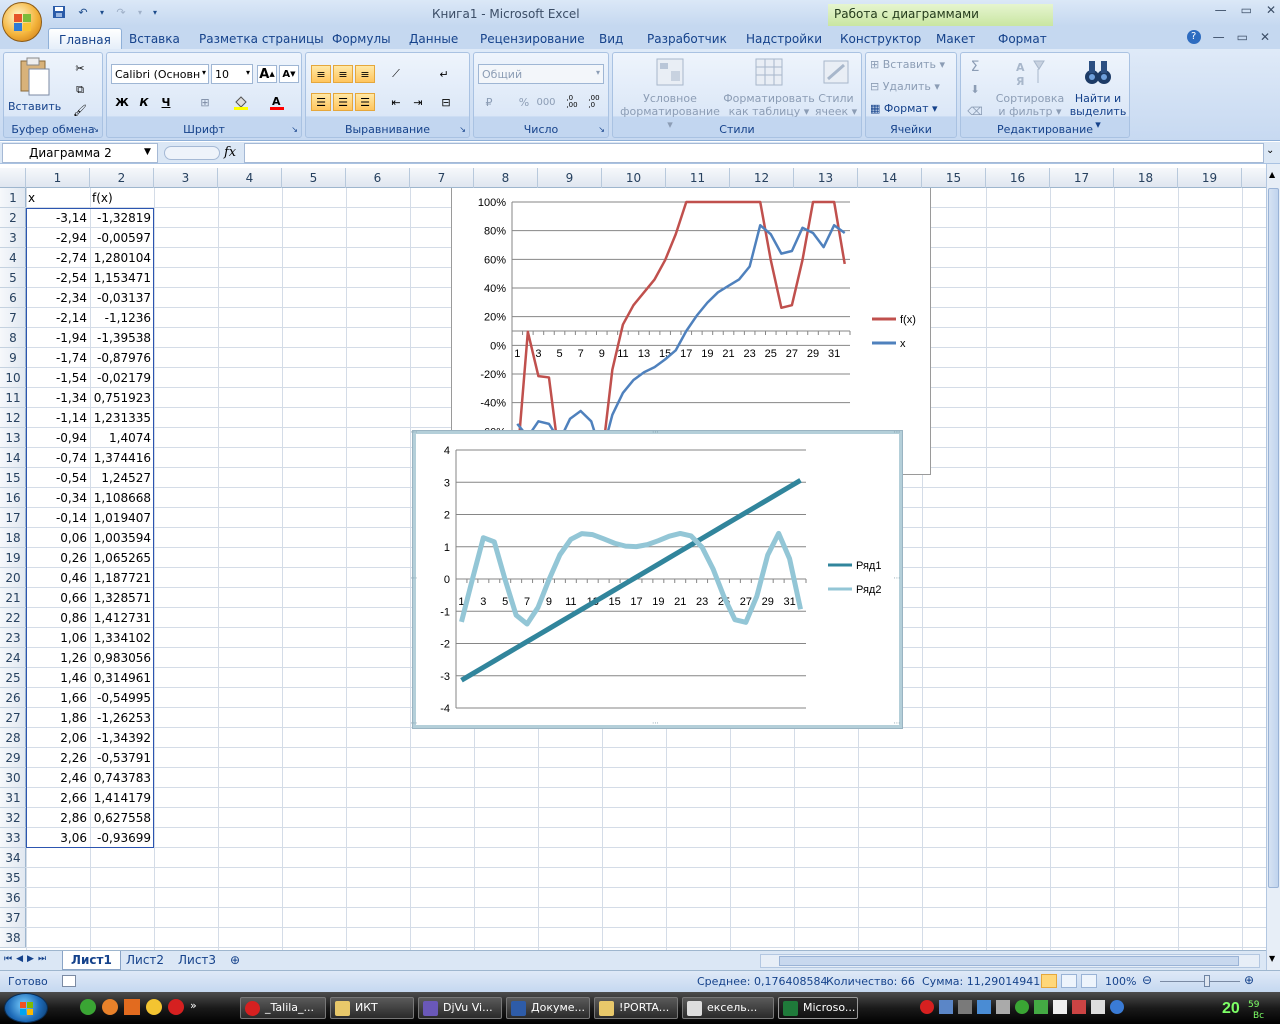  What do you see at coordinates (80, 153) in the screenshot?
I see `name-box: Диаграмма 2` at bounding box center [80, 153].